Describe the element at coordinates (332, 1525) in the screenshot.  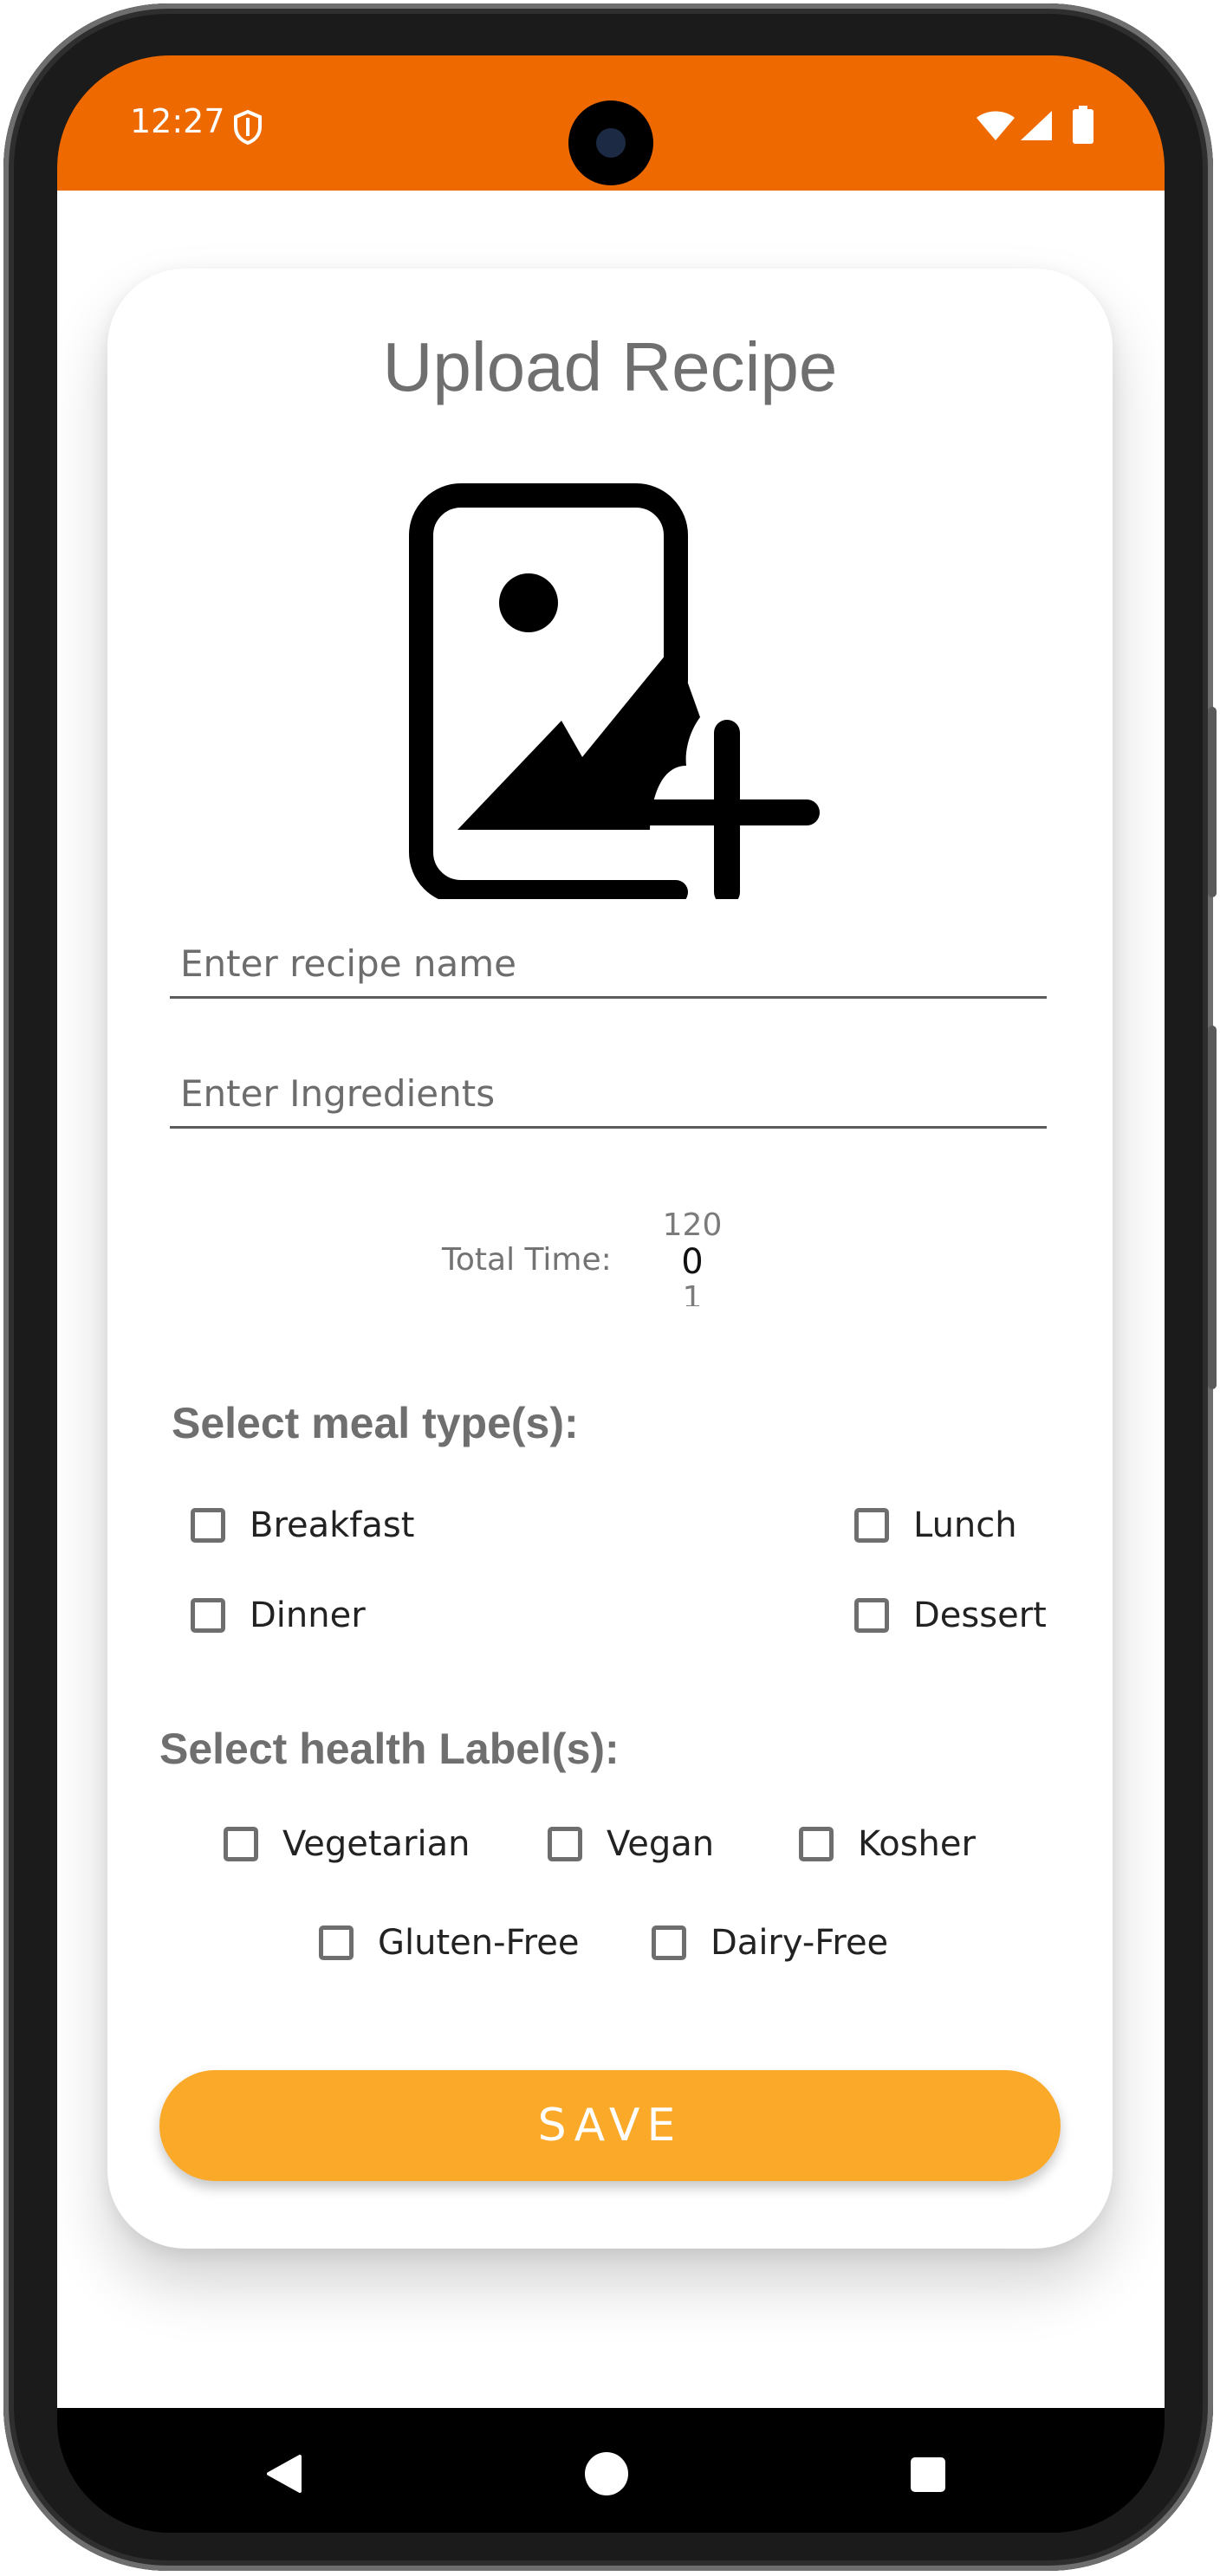
I see `checkbox-label: Breakfast` at that location.